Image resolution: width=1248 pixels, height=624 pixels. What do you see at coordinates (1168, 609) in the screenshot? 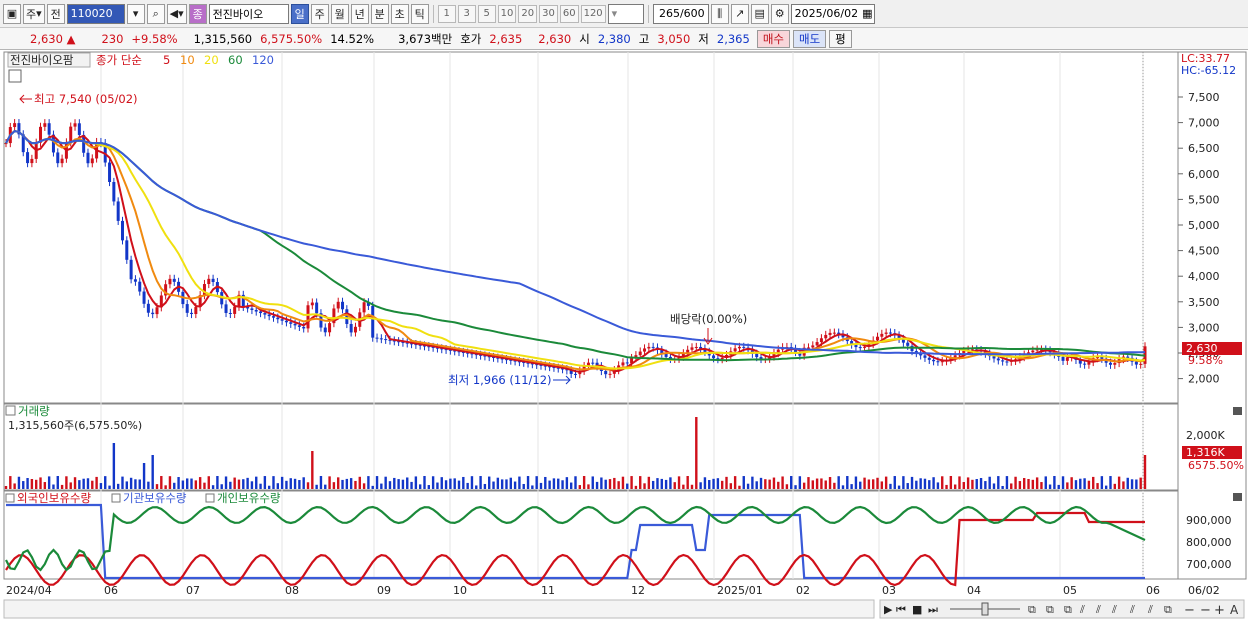
I see `copy-icon: ⧉` at bounding box center [1168, 609].